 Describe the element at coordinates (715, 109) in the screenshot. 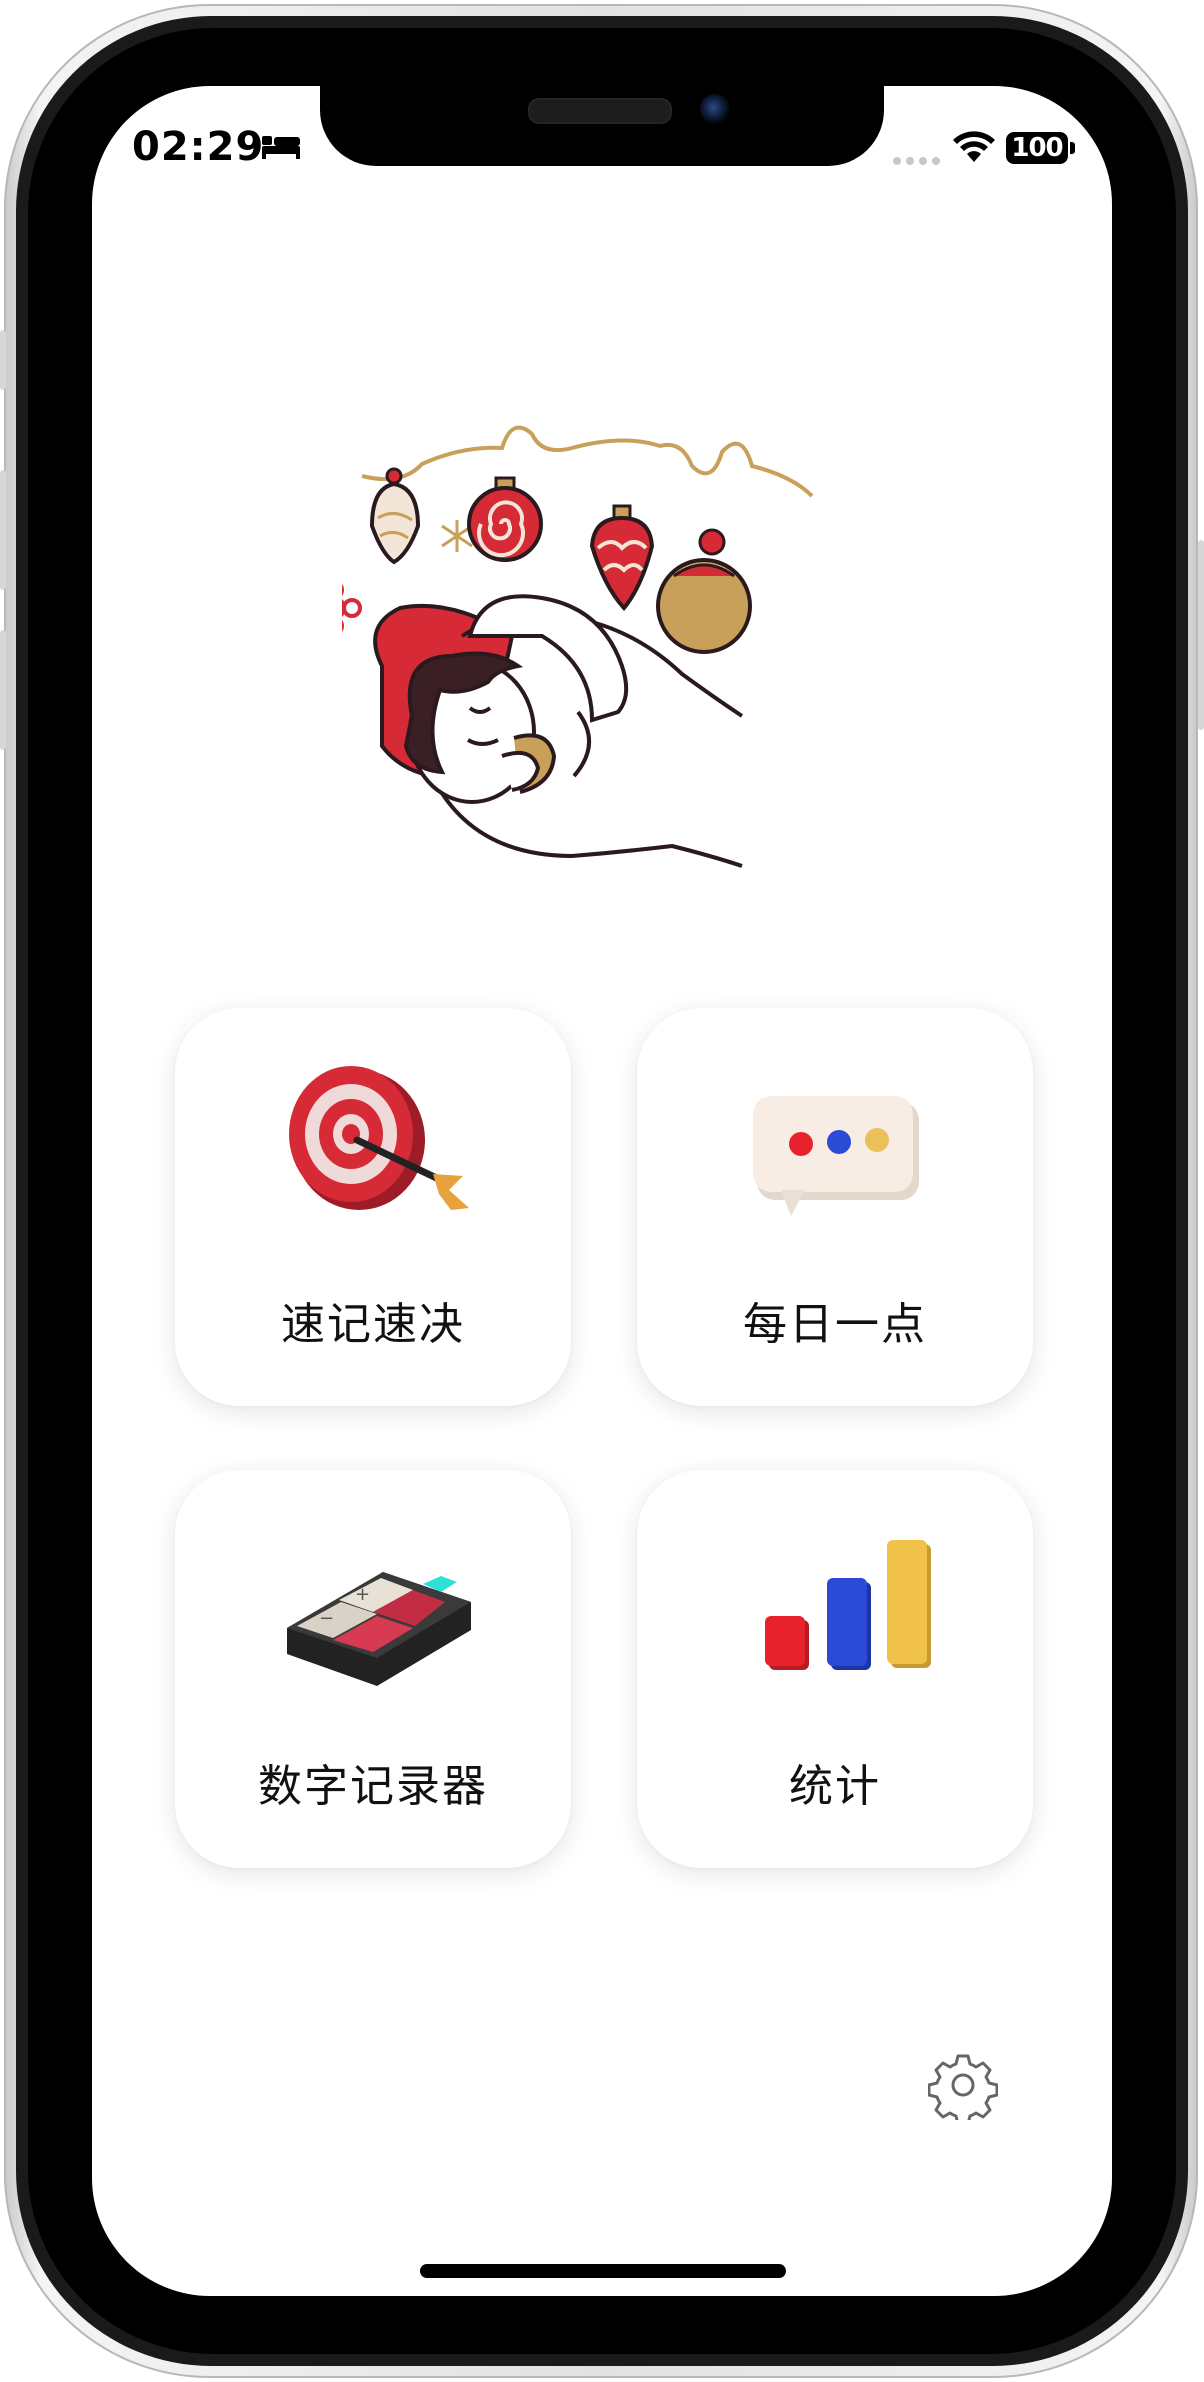

I see `front-camera` at that location.